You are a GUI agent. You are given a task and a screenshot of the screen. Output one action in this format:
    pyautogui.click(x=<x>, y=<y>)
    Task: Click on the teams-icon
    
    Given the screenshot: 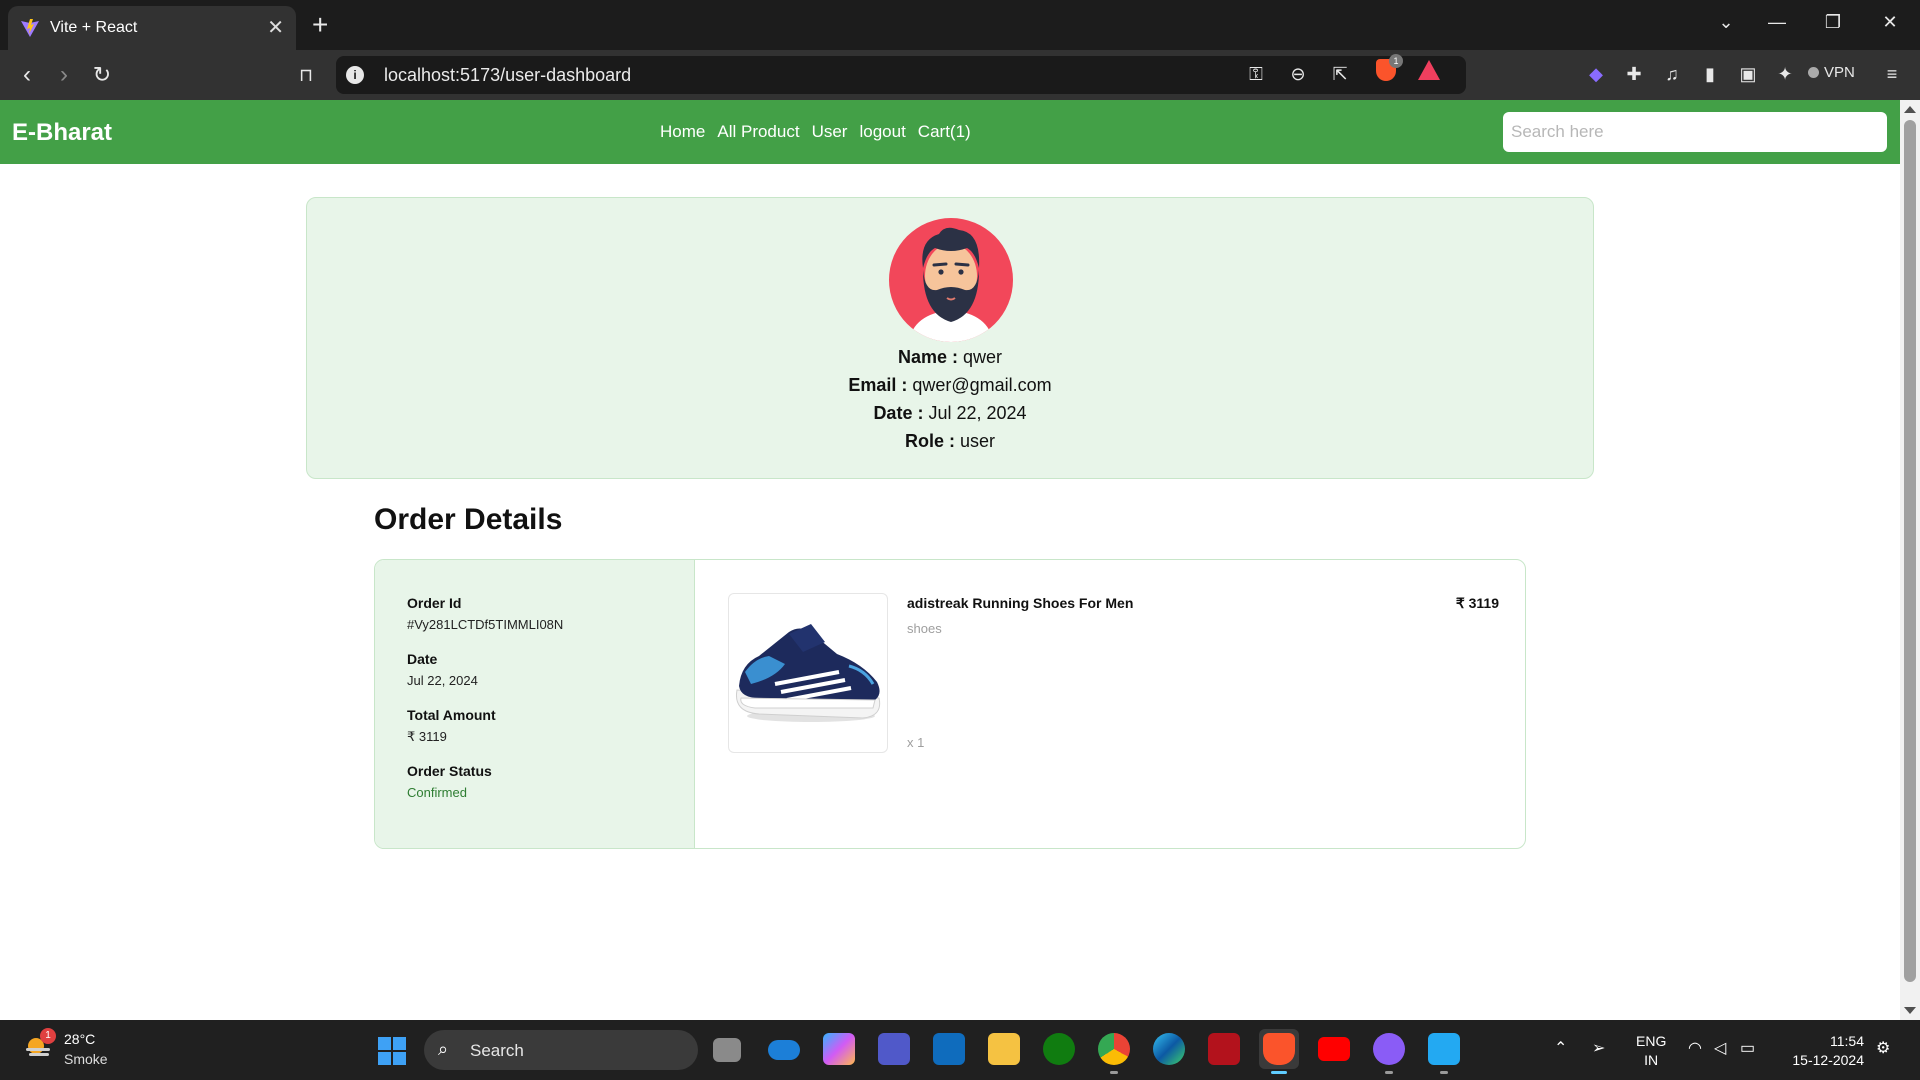 What is the action you would take?
    pyautogui.click(x=894, y=1049)
    